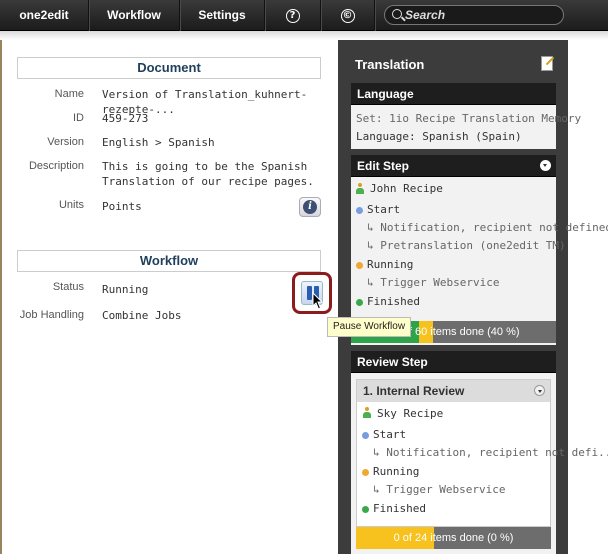  I want to click on units-info-button: i, so click(310, 207).